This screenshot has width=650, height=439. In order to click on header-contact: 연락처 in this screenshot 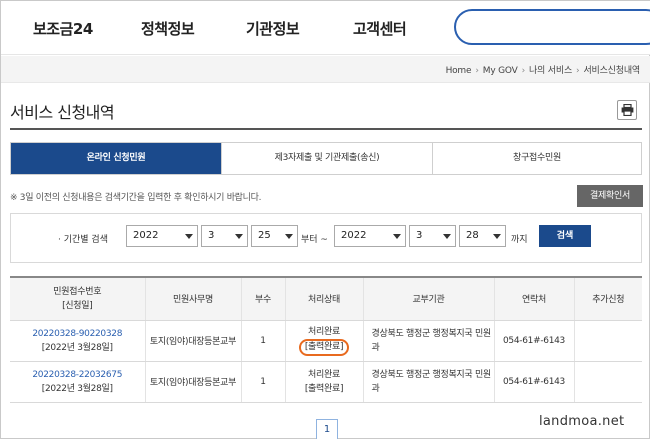, I will do `click(533, 298)`.